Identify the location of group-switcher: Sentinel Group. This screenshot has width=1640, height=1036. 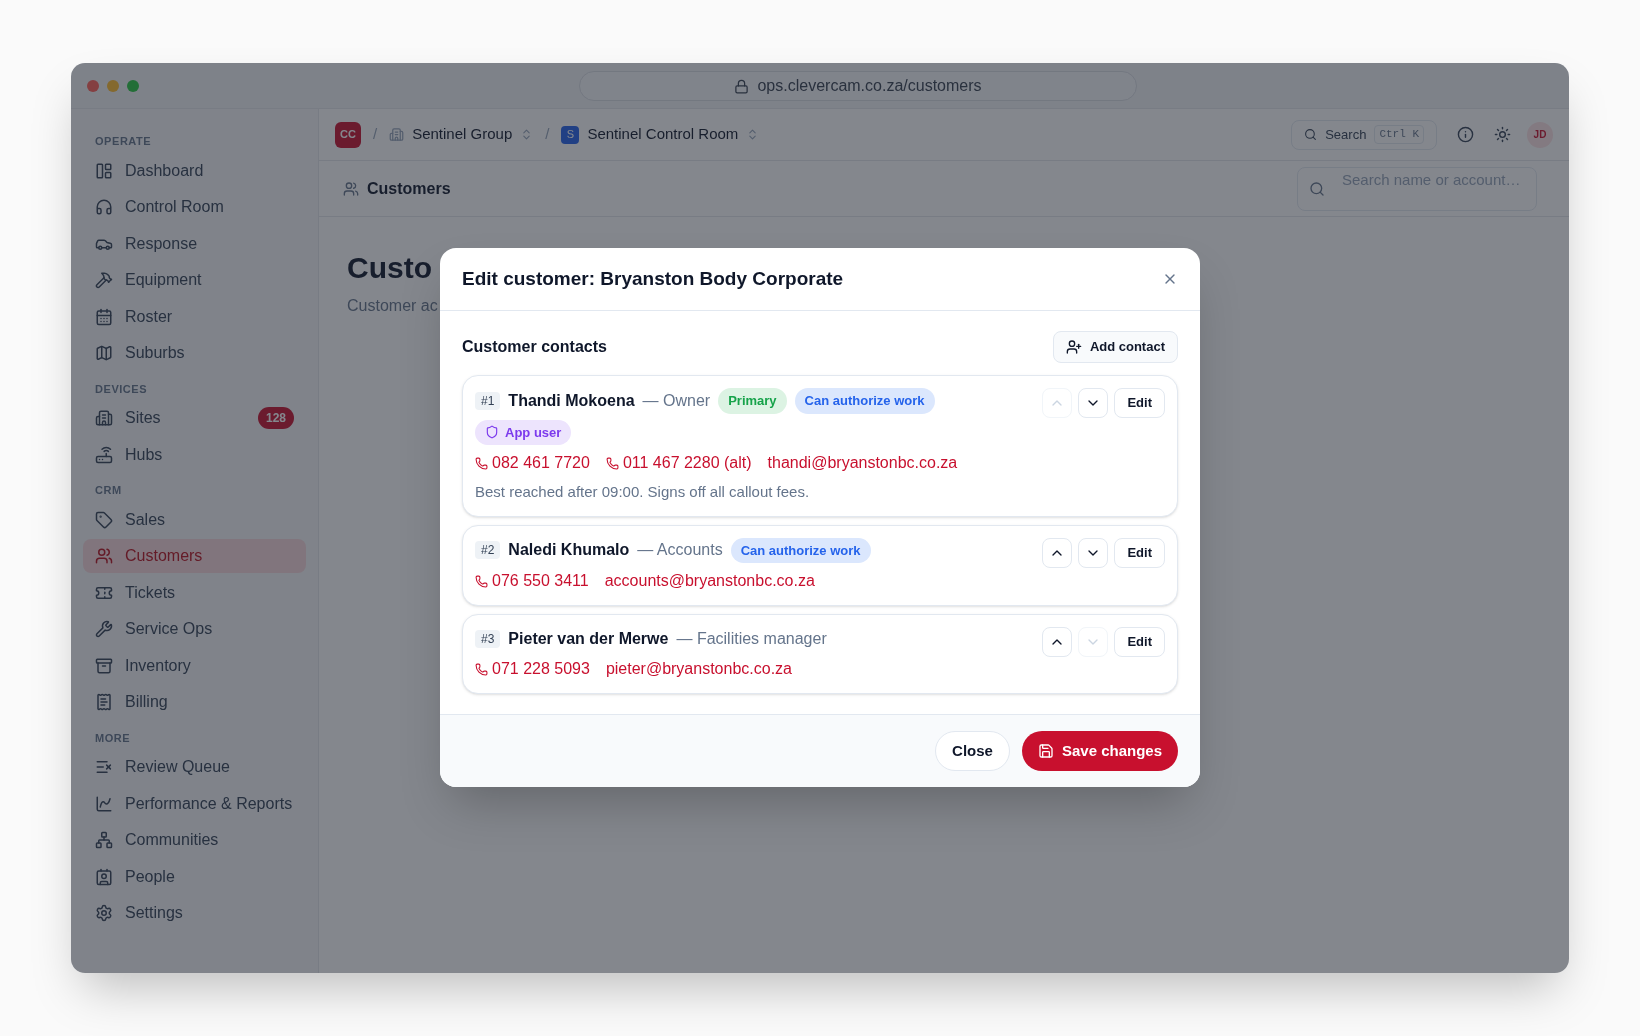
(461, 134).